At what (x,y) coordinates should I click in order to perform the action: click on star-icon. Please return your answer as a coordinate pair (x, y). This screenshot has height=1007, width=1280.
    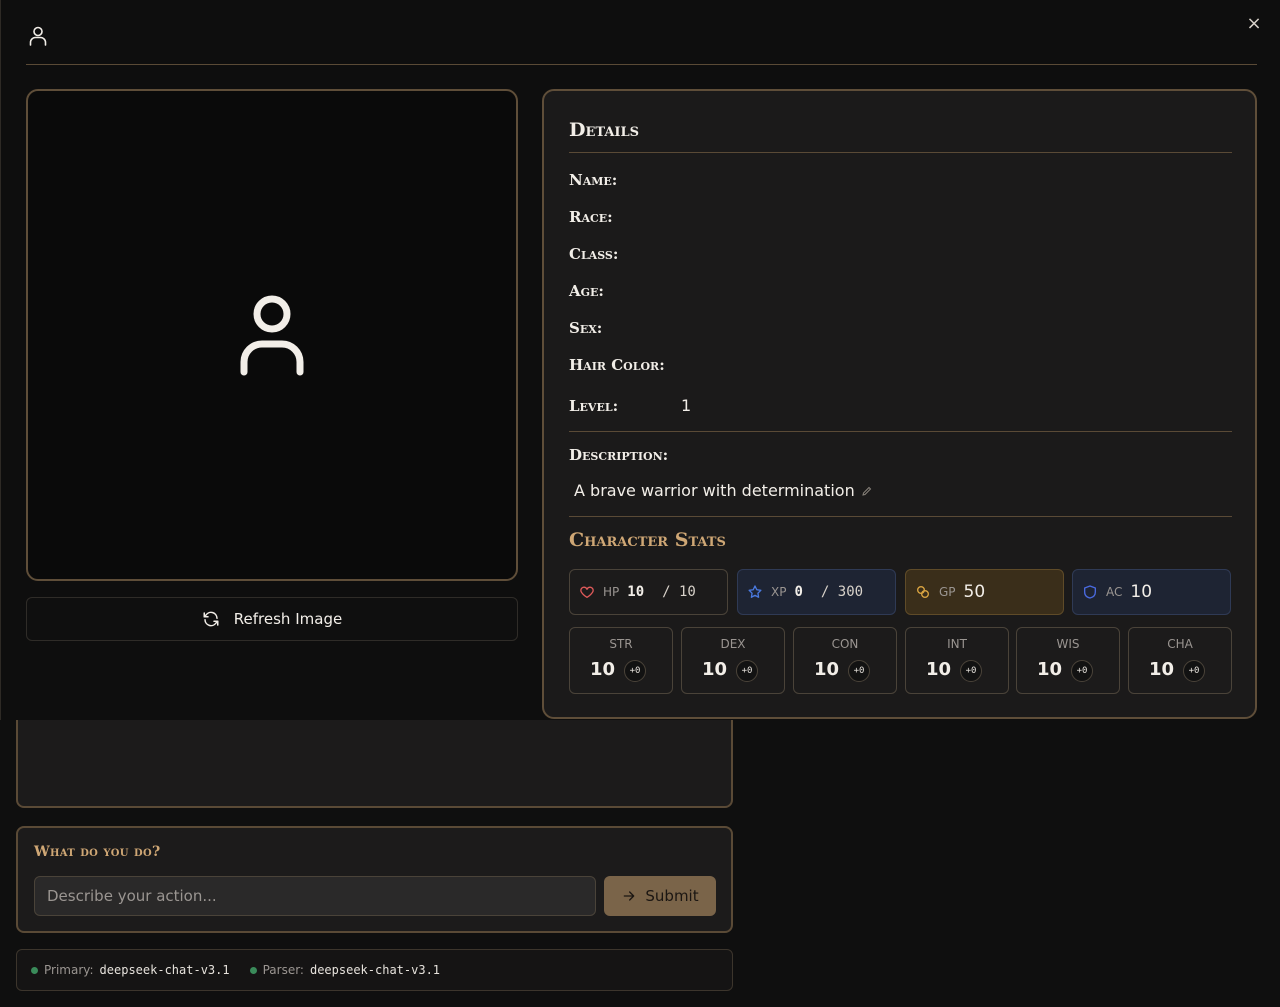
    Looking at the image, I should click on (755, 591).